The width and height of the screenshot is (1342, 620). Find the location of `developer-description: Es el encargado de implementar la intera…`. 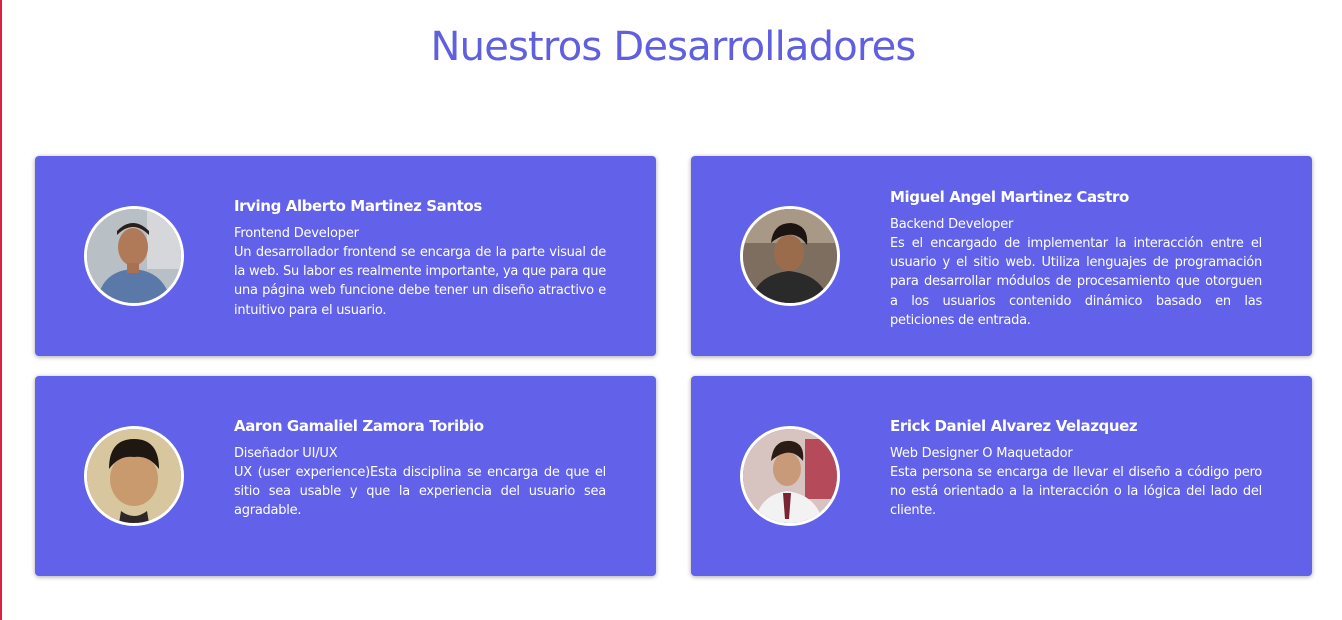

developer-description: Es el encargado de implementar la intera… is located at coordinates (1076, 282).